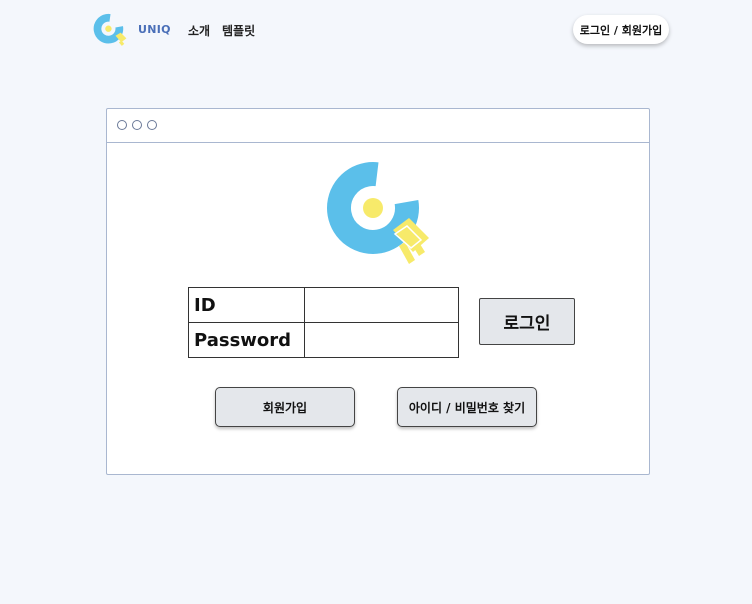 The image size is (752, 604). What do you see at coordinates (467, 407) in the screenshot?
I see `find-id-password-button: 아이디 / 비밀번호 찾기` at bounding box center [467, 407].